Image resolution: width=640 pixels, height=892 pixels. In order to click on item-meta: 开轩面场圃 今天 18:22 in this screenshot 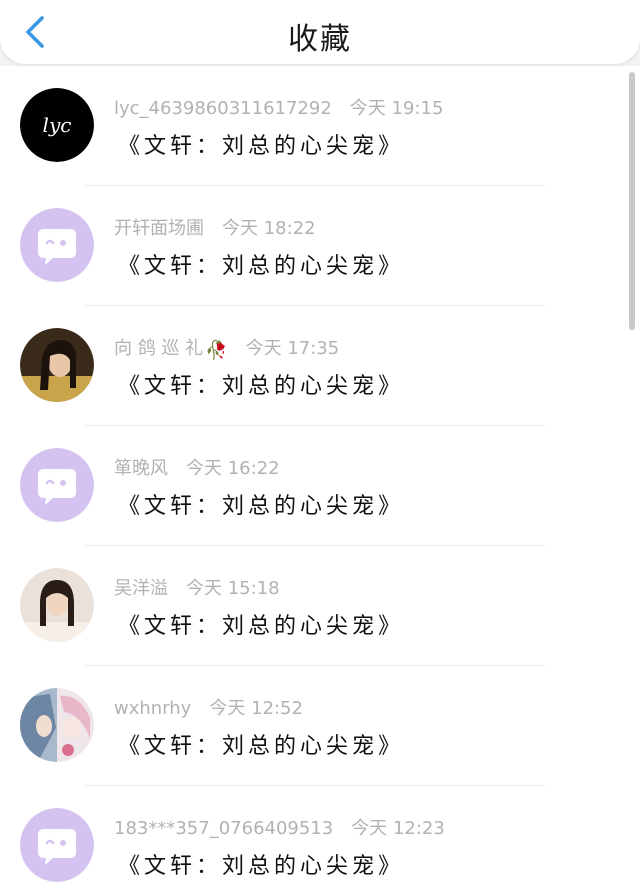, I will do `click(215, 227)`.